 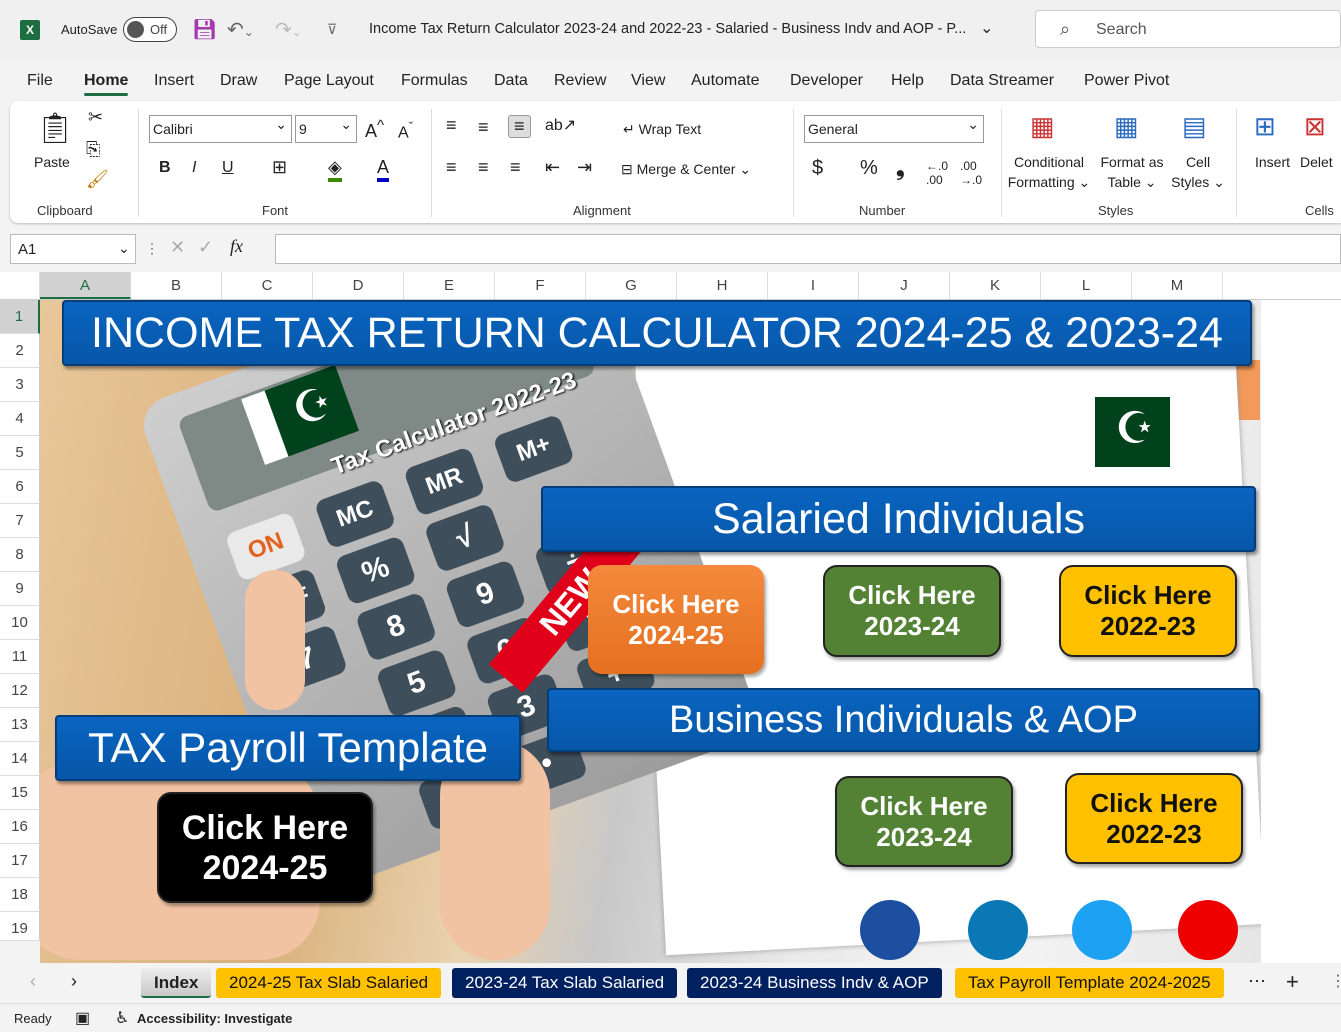 I want to click on row-header-14: 14, so click(x=20, y=759).